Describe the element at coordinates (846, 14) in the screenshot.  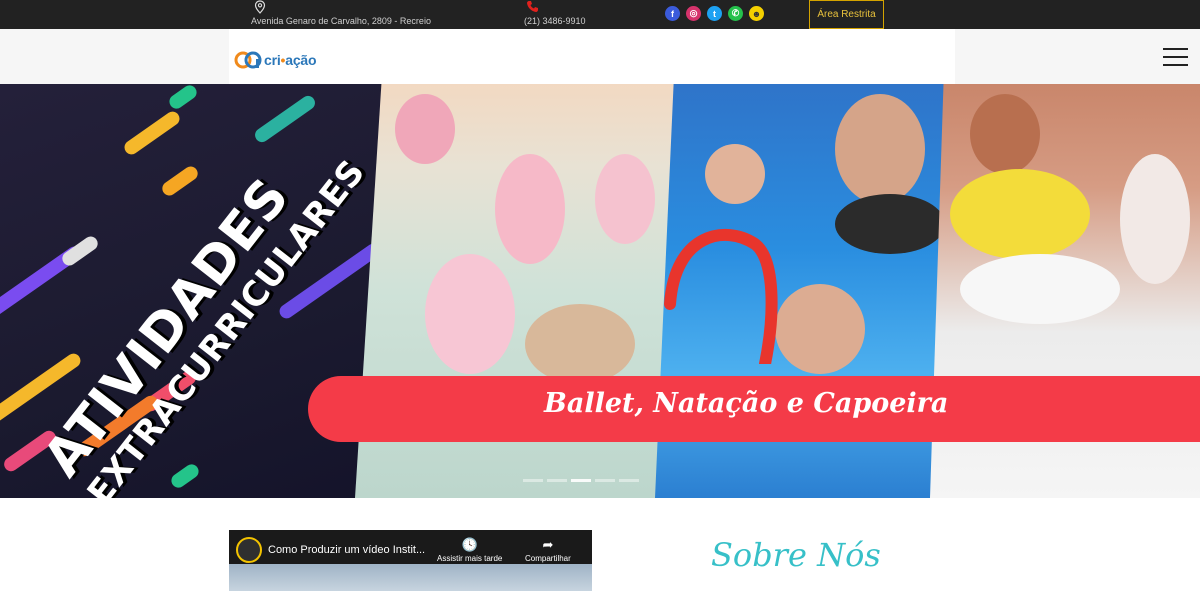
I see `restricted-area-button: Área Restrita` at that location.